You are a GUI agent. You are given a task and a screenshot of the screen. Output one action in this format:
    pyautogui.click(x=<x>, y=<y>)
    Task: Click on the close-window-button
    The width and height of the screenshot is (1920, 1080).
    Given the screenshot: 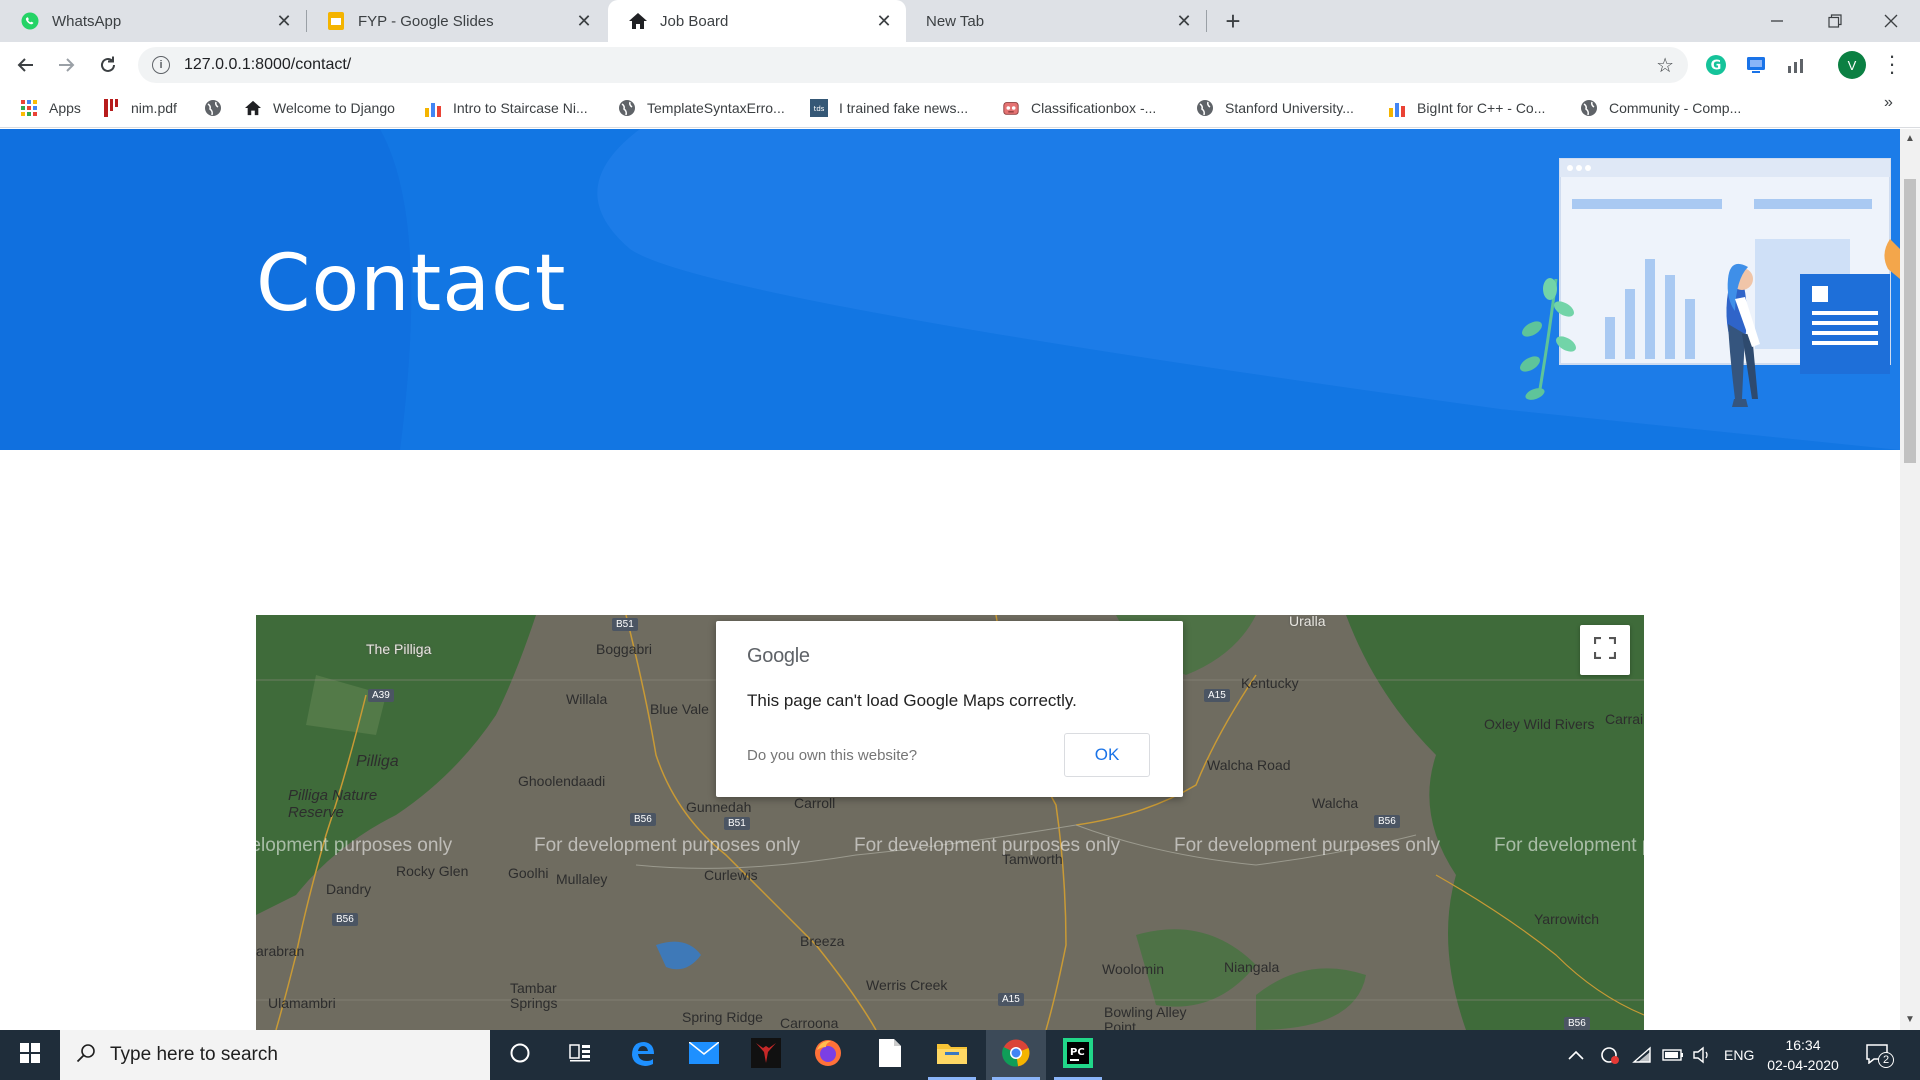 What is the action you would take?
    pyautogui.click(x=1891, y=21)
    